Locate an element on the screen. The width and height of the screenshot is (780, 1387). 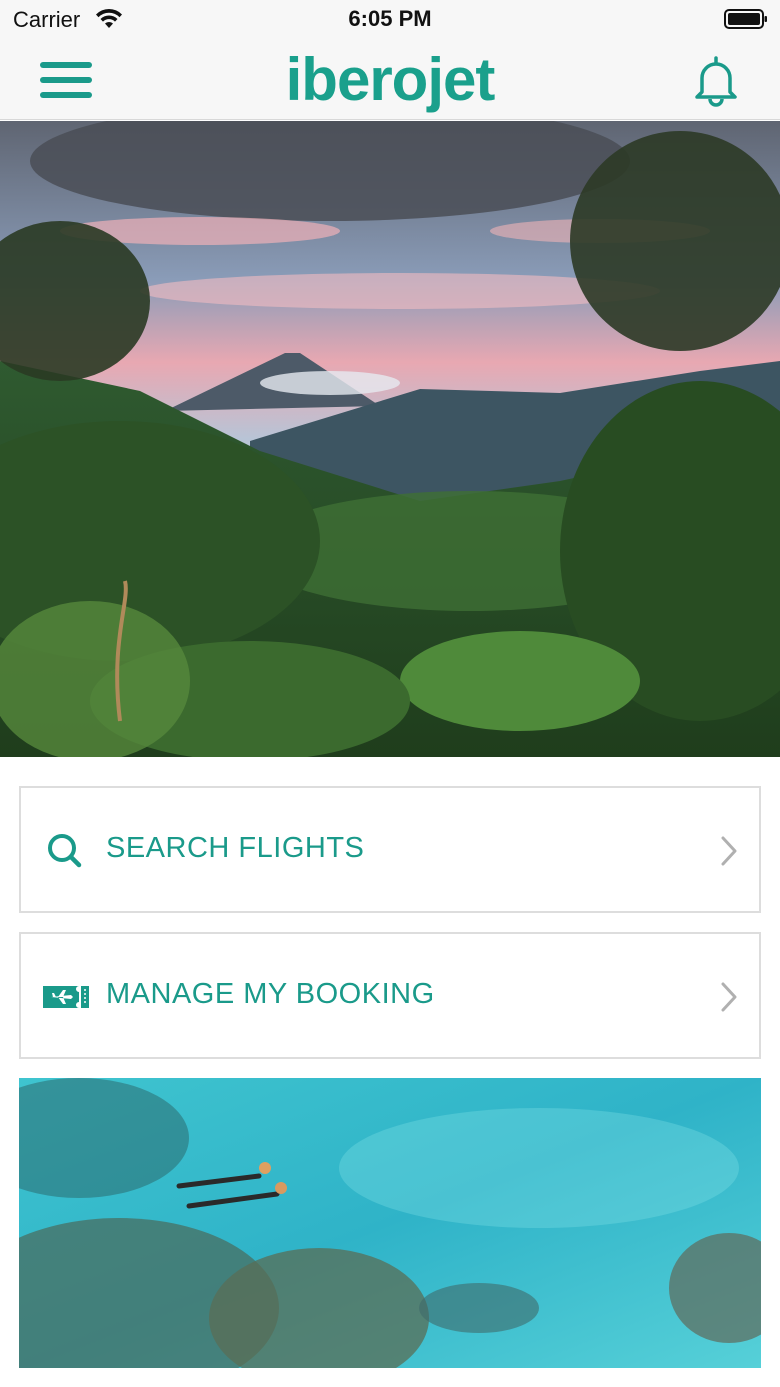
search-icon is located at coordinates (65, 851).